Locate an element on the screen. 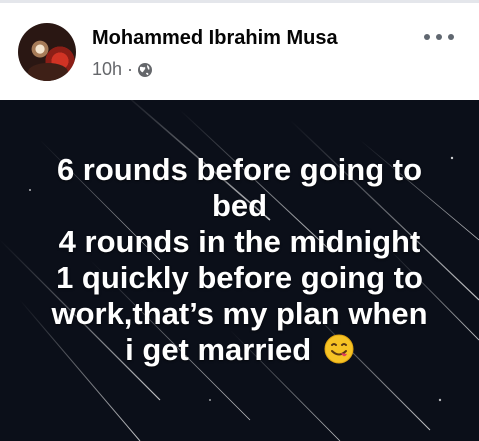  post-text-line: work,that’s my plan when is located at coordinates (239, 313).